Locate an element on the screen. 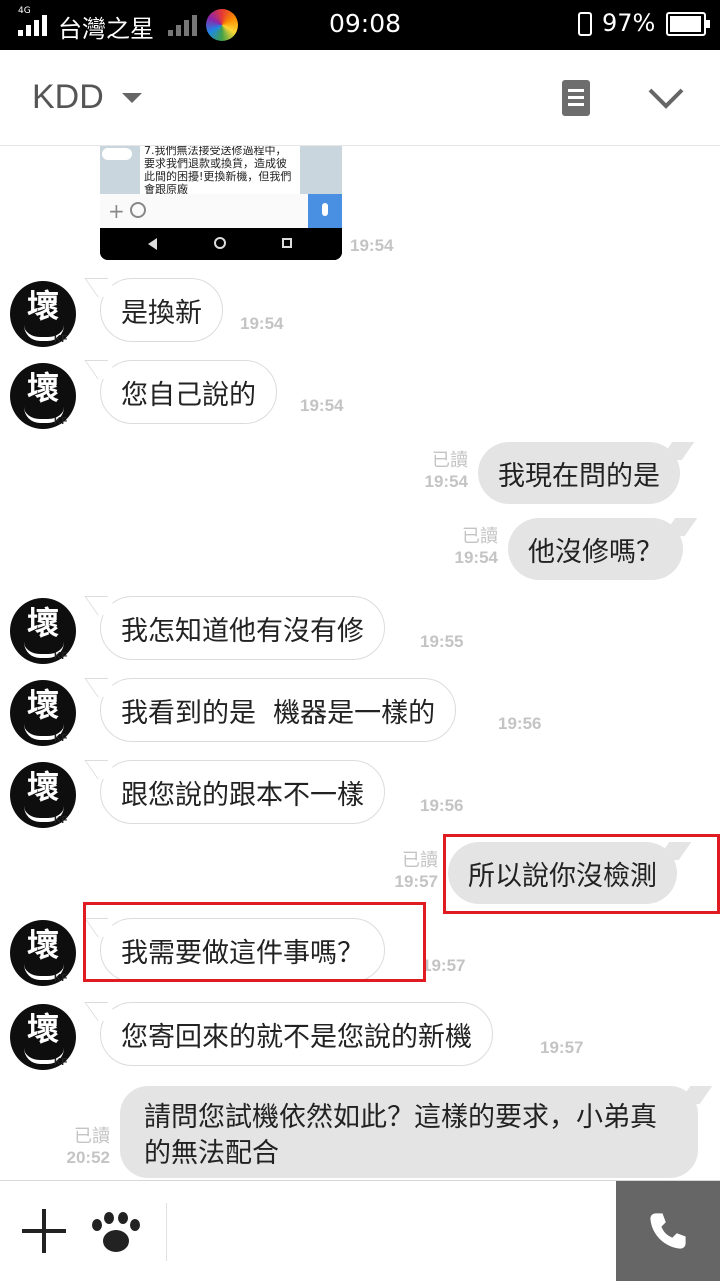  incoming-message: 跟您說的跟本不一樣 is located at coordinates (242, 792).